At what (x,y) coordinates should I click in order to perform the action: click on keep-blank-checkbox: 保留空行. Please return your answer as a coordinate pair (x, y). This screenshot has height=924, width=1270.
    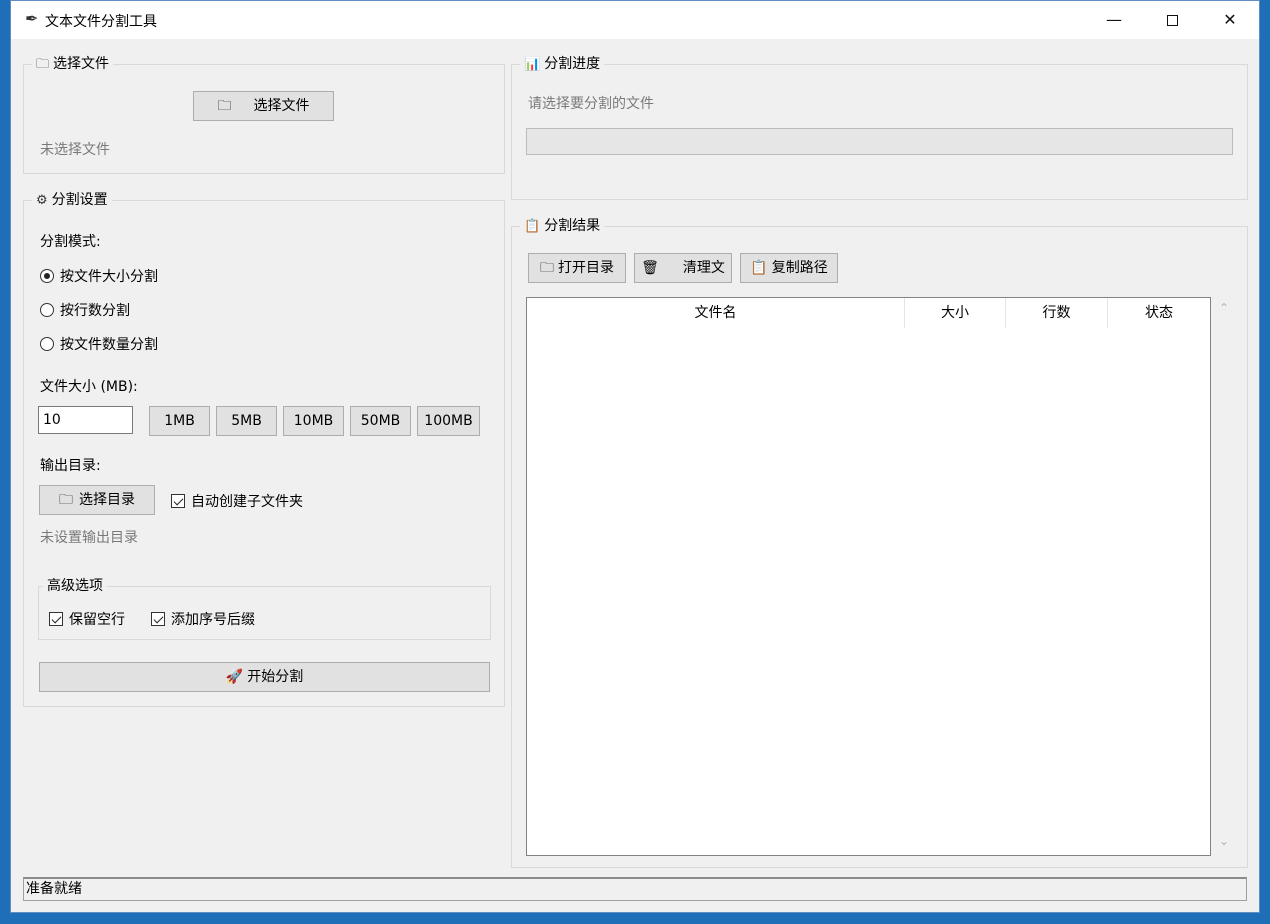
    Looking at the image, I should click on (87, 619).